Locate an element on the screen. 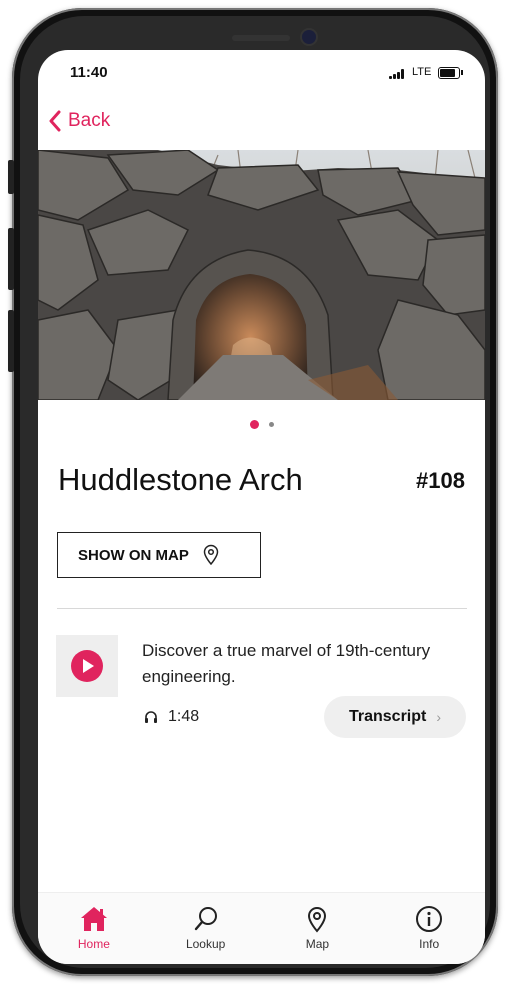 This screenshot has width=510, height=984. tab-label: Lookup is located at coordinates (205, 944).